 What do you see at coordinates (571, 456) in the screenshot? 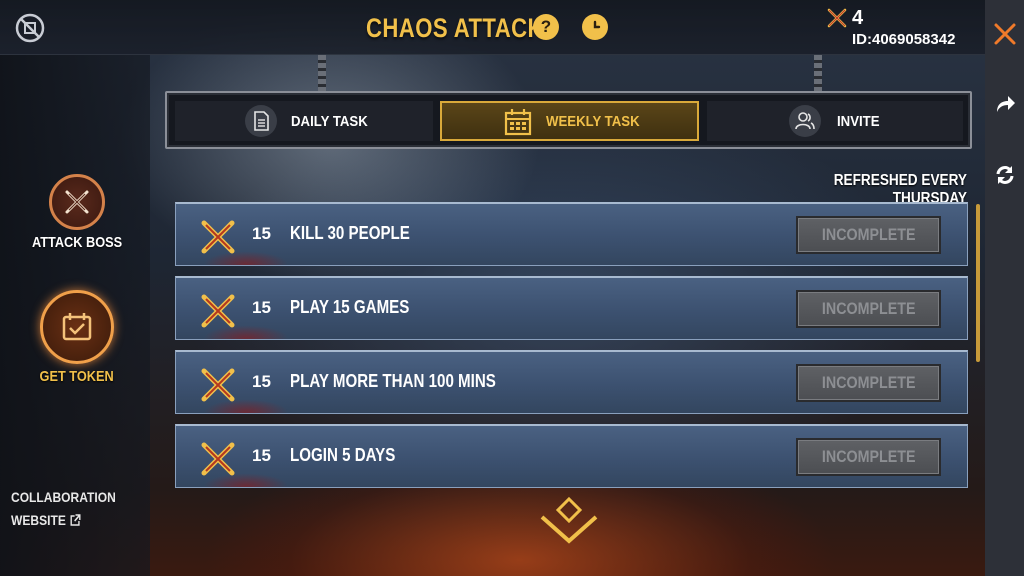
I see `task-row: 15 LOGIN 5 DAYS INCOMPLETE` at bounding box center [571, 456].